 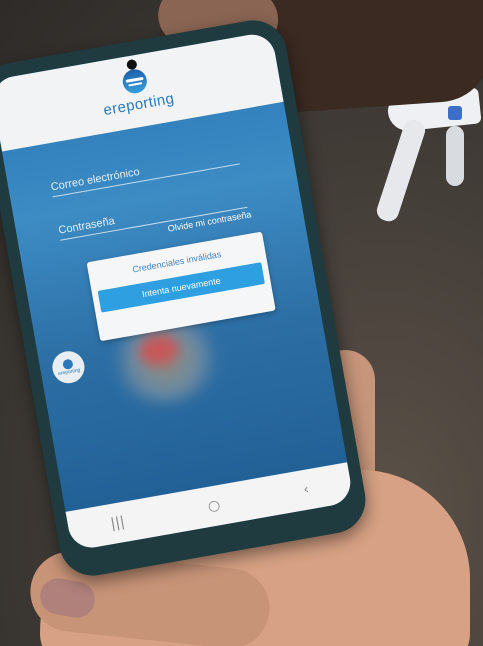 What do you see at coordinates (421, 155) in the screenshot?
I see `background-chair` at bounding box center [421, 155].